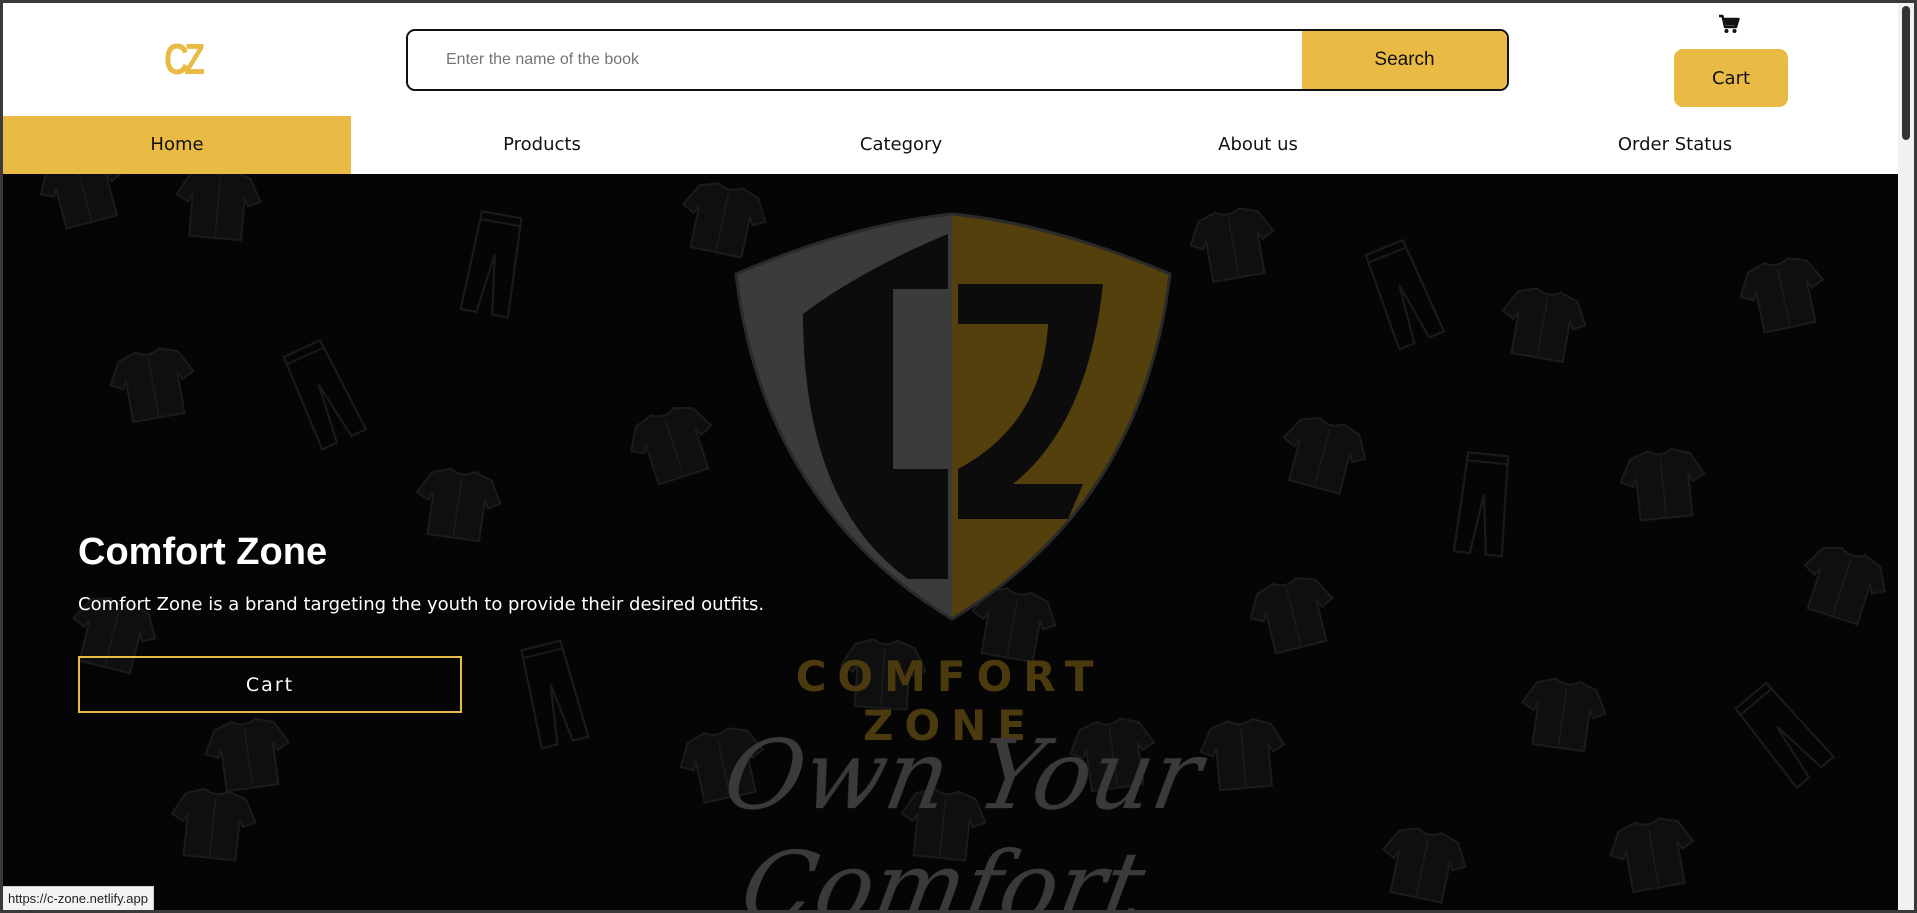 The width and height of the screenshot is (1917, 913). What do you see at coordinates (1258, 145) in the screenshot?
I see `nav-about-us: About us` at bounding box center [1258, 145].